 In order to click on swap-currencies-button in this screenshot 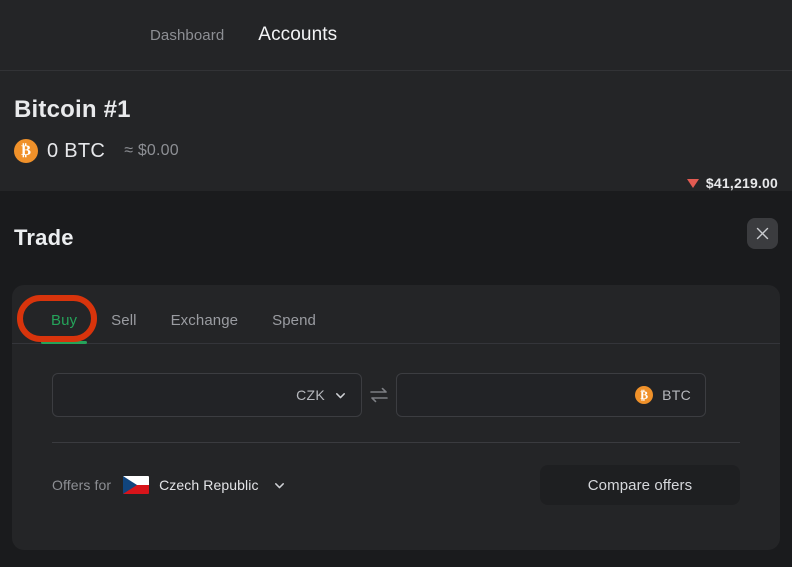, I will do `click(379, 395)`.